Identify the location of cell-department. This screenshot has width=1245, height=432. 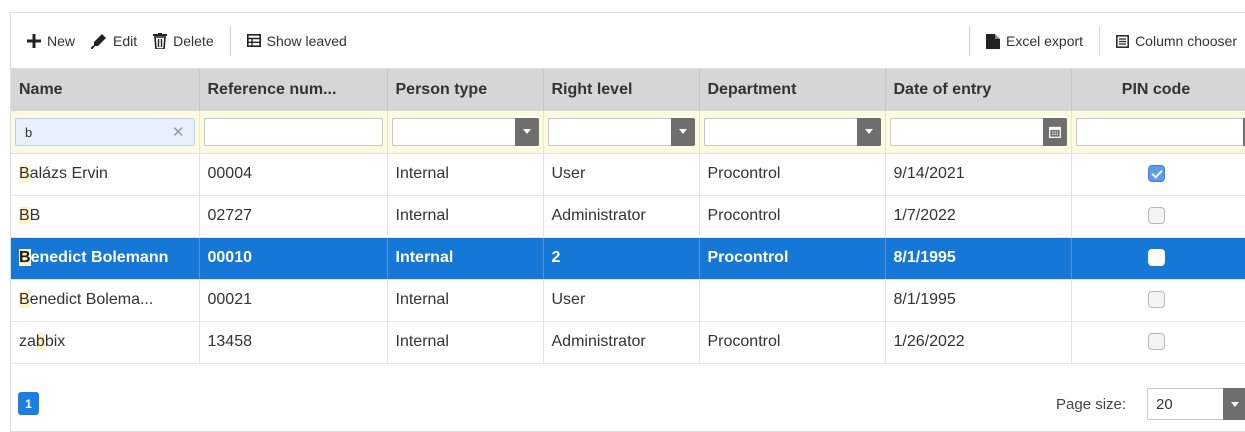
(792, 300).